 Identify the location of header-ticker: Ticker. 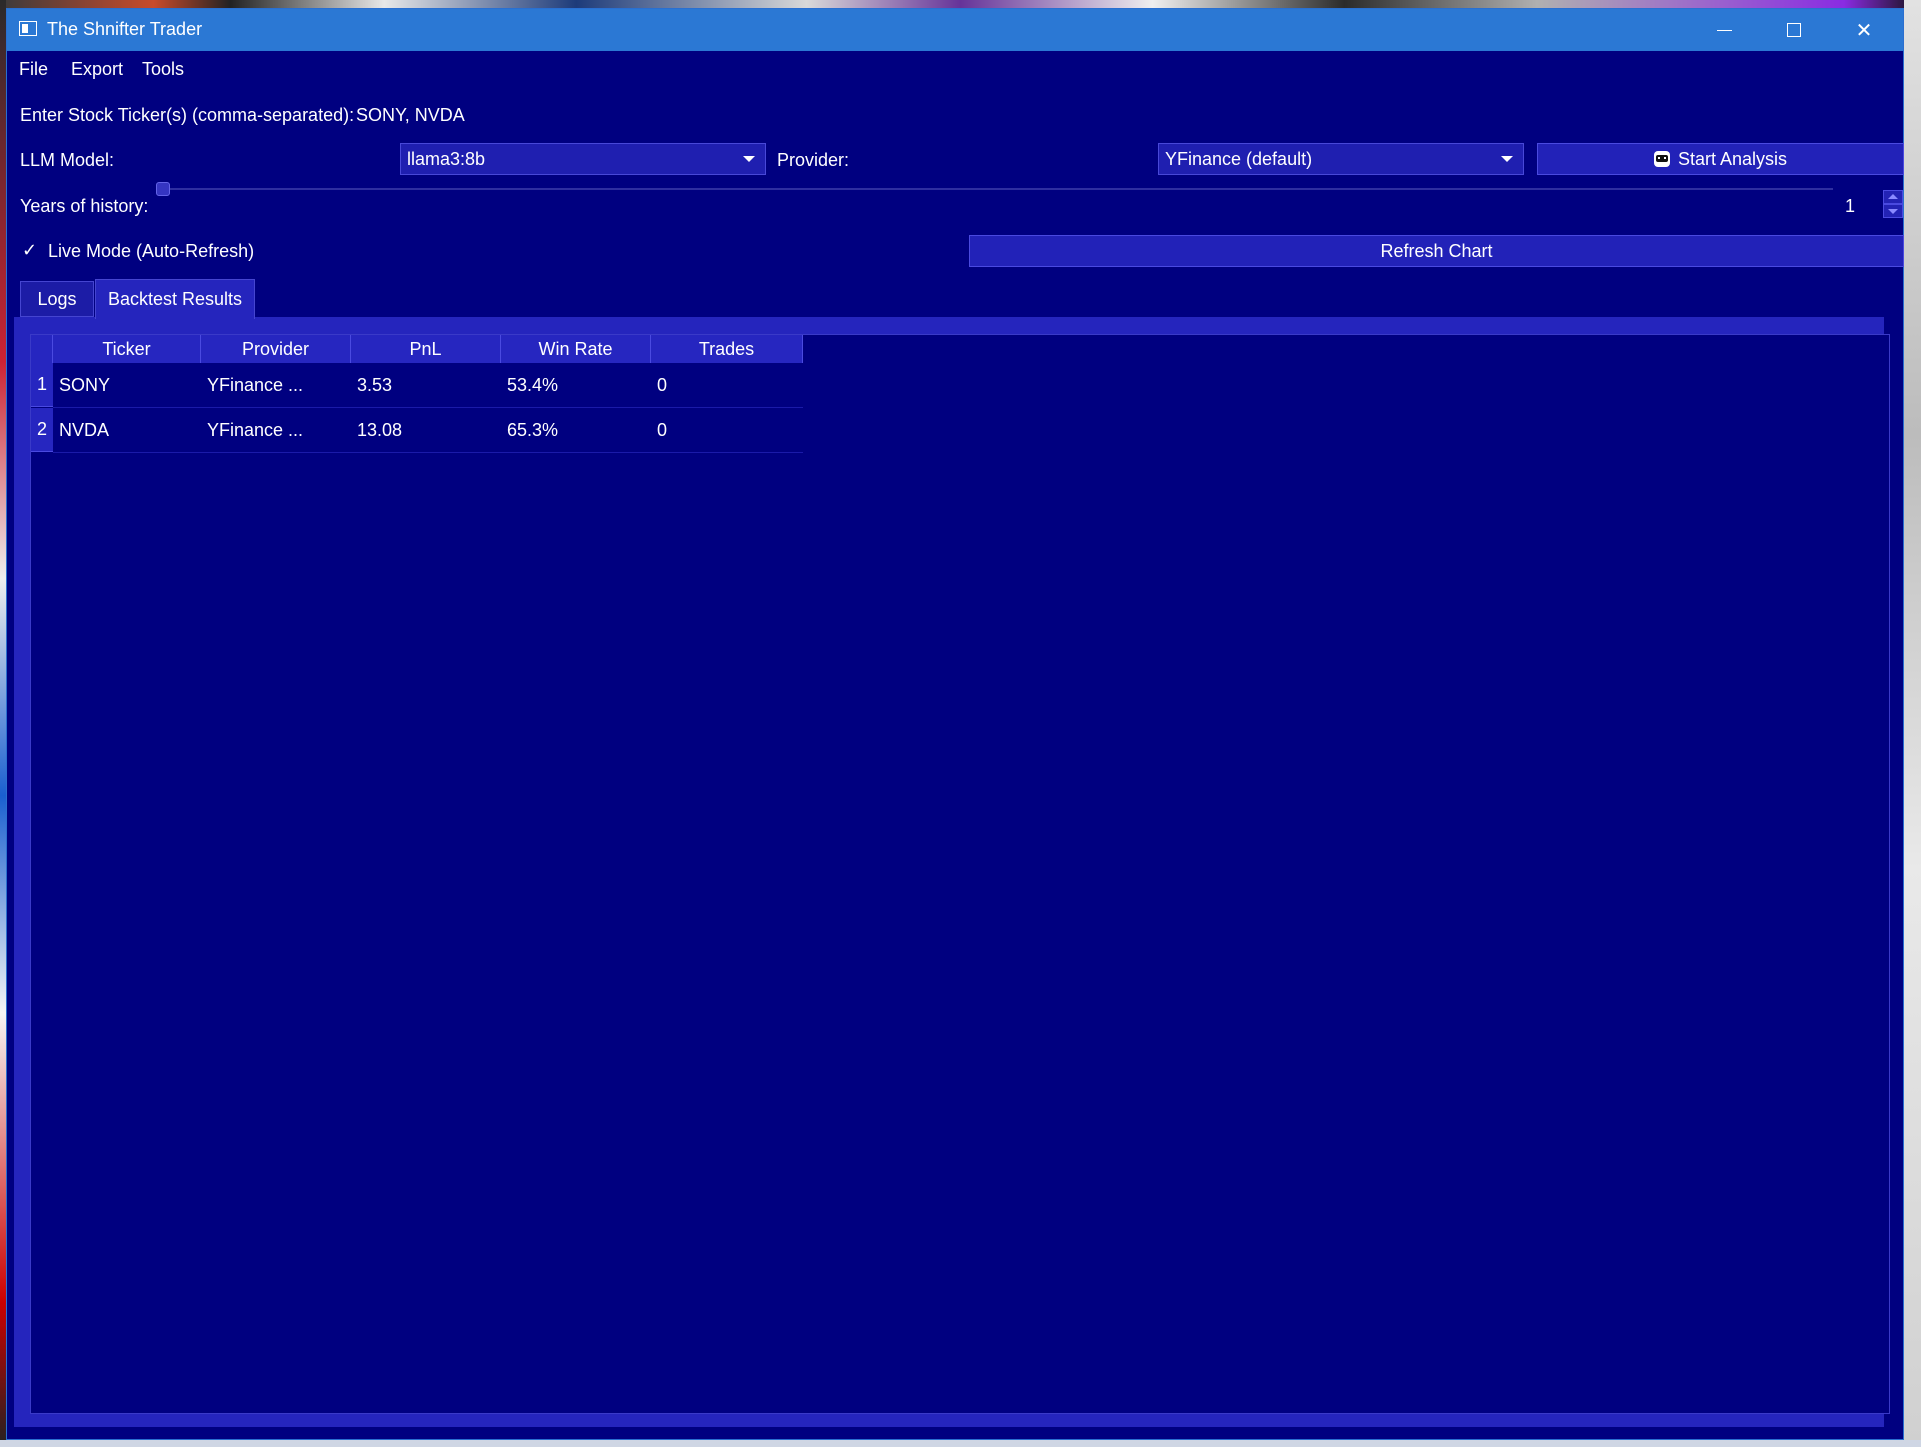
(127, 349).